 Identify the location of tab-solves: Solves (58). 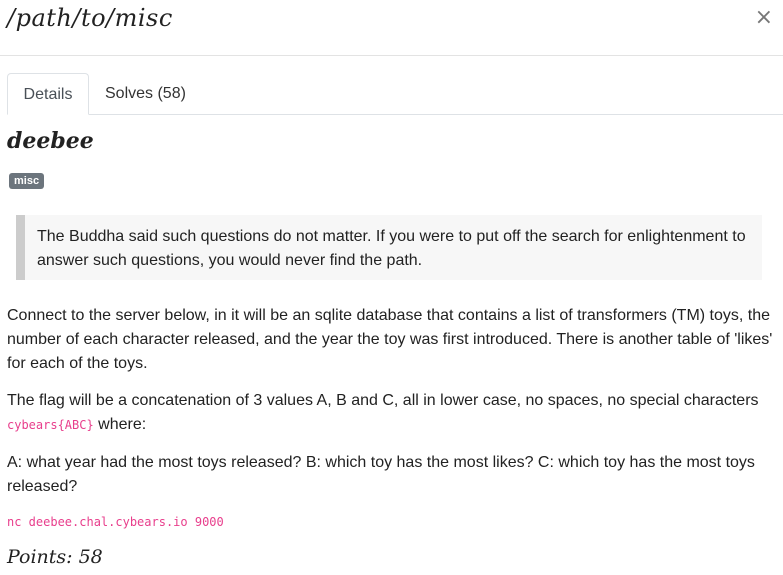
(145, 94).